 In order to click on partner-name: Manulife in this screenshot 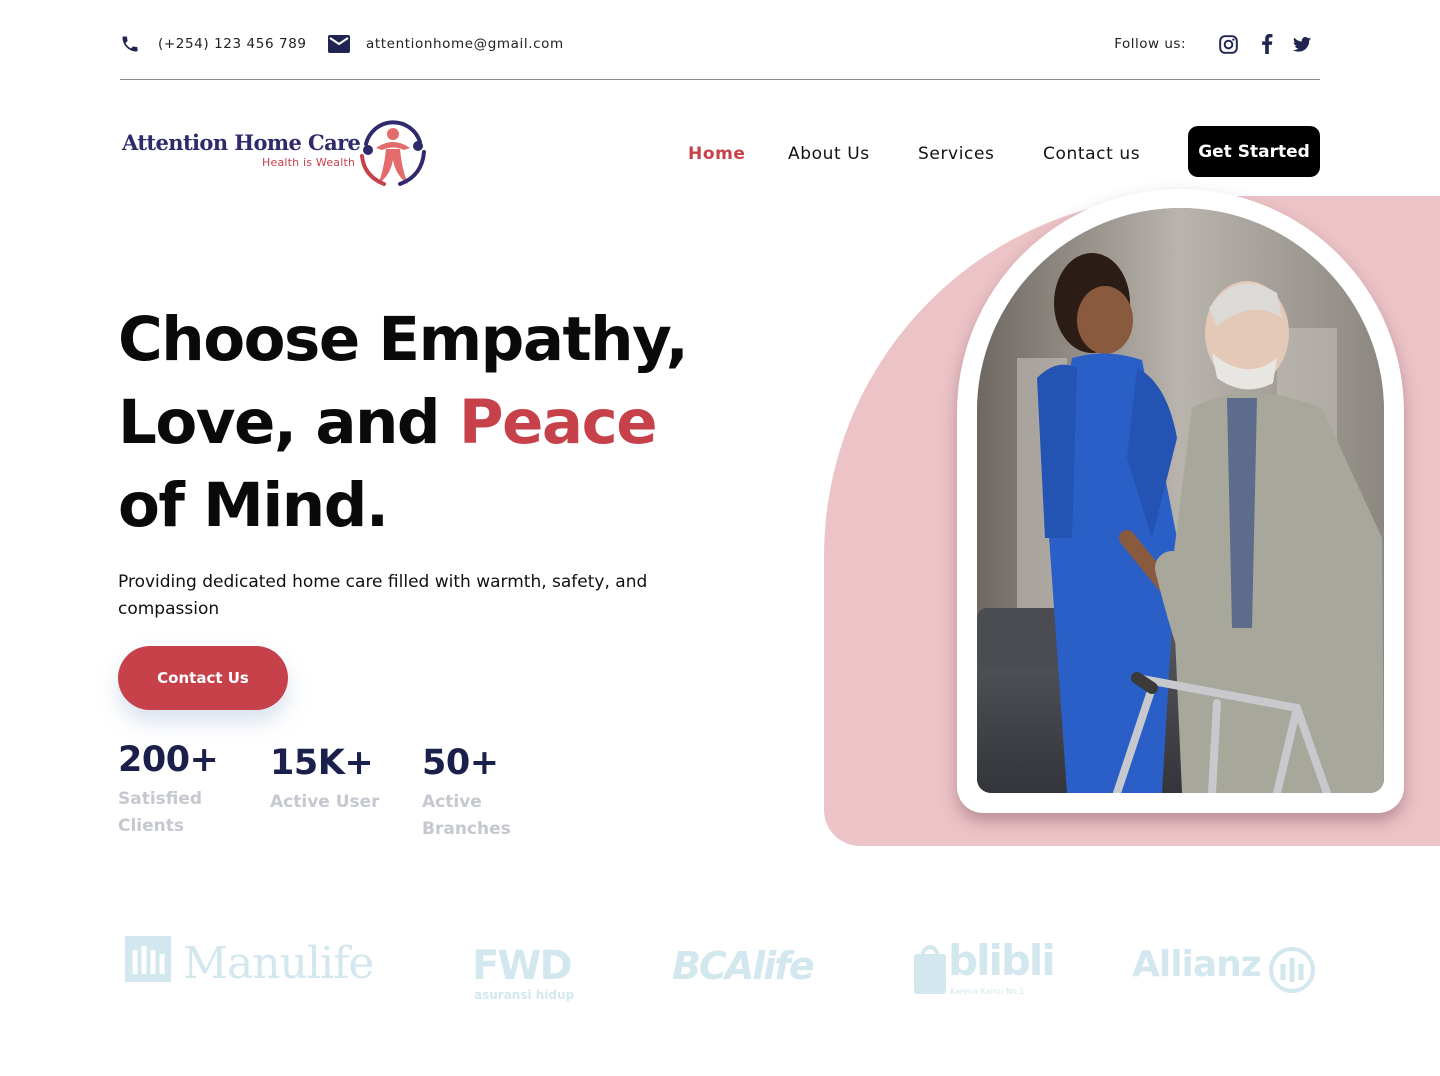, I will do `click(278, 963)`.